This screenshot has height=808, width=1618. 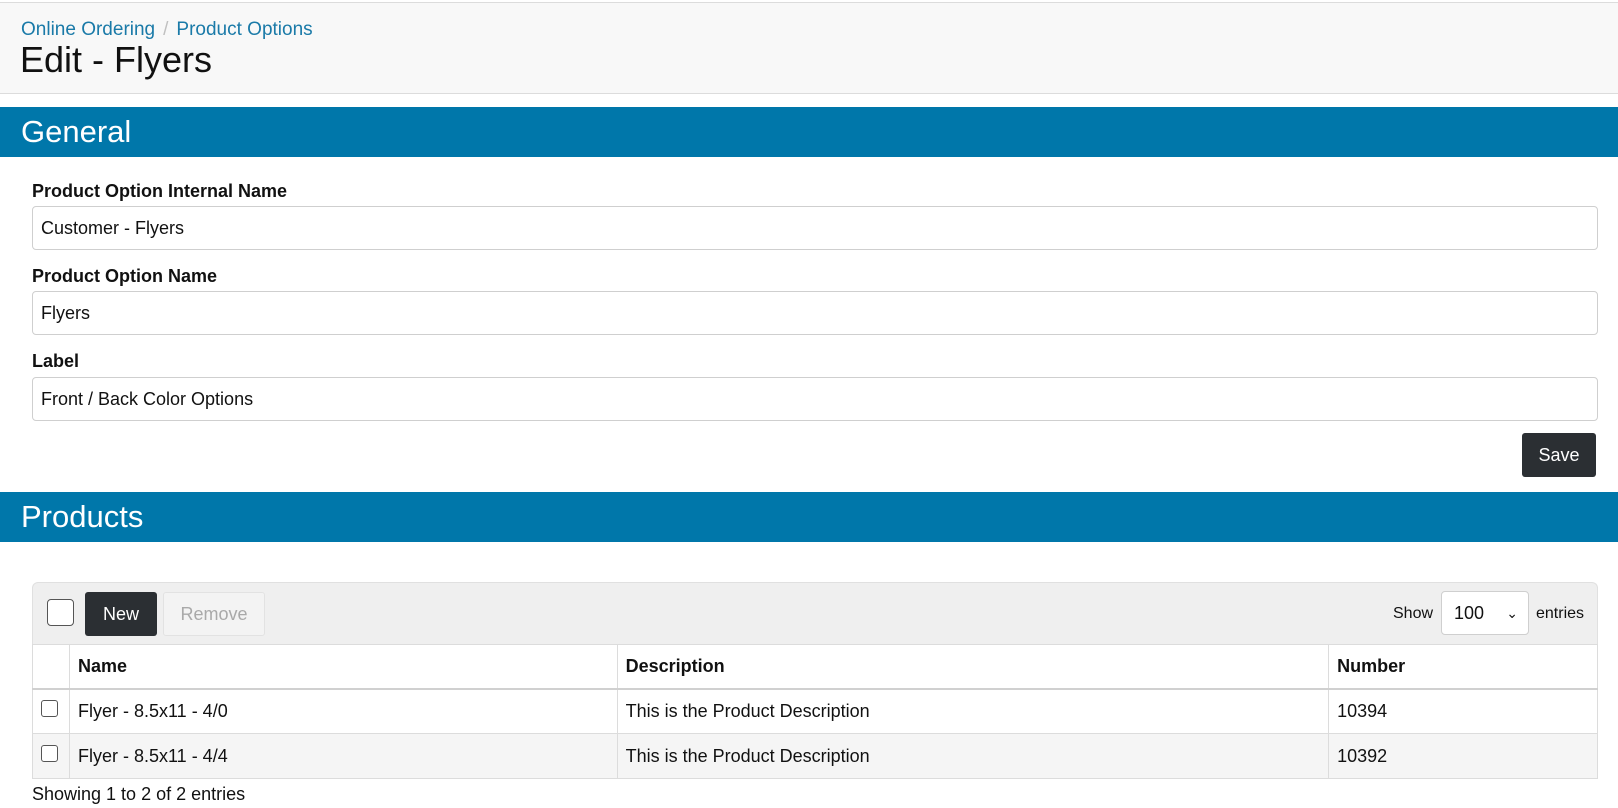 I want to click on product-number-cell: 10394, so click(x=1463, y=711).